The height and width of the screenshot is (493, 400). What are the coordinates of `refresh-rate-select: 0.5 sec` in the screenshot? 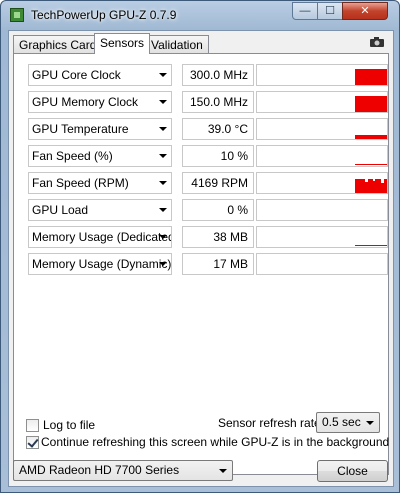 It's located at (348, 422).